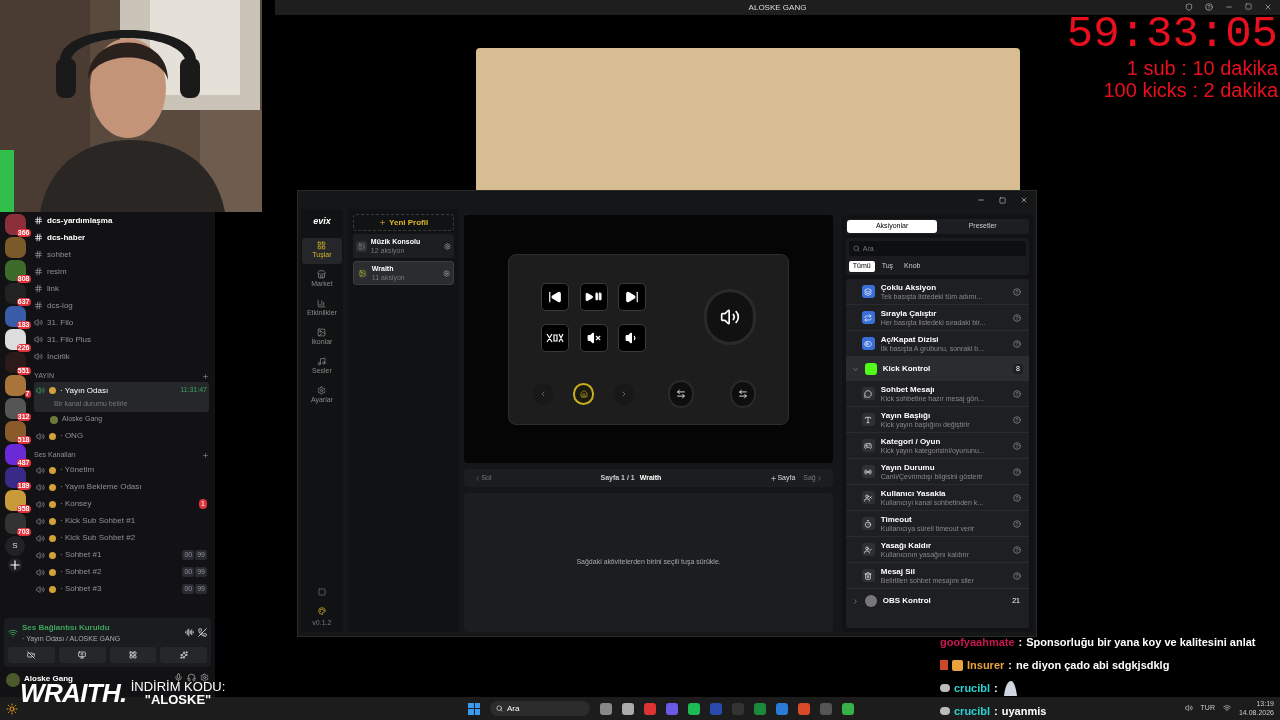 Image resolution: width=1280 pixels, height=720 pixels. What do you see at coordinates (178, 677) in the screenshot?
I see `mic-icon` at bounding box center [178, 677].